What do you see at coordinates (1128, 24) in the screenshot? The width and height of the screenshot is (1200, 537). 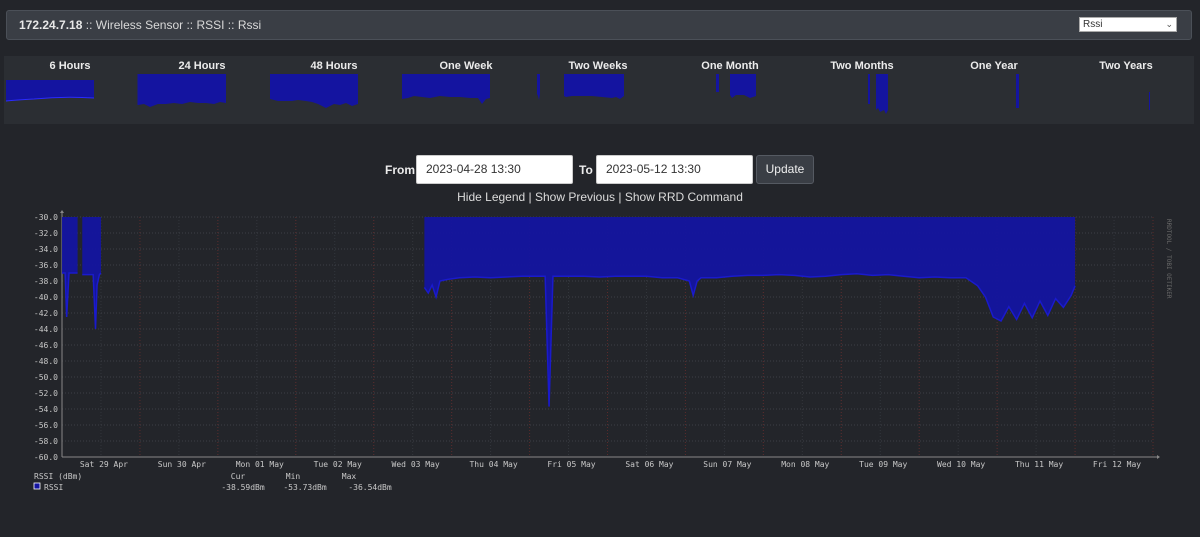 I see `datasource-select: Rssi ⌄` at bounding box center [1128, 24].